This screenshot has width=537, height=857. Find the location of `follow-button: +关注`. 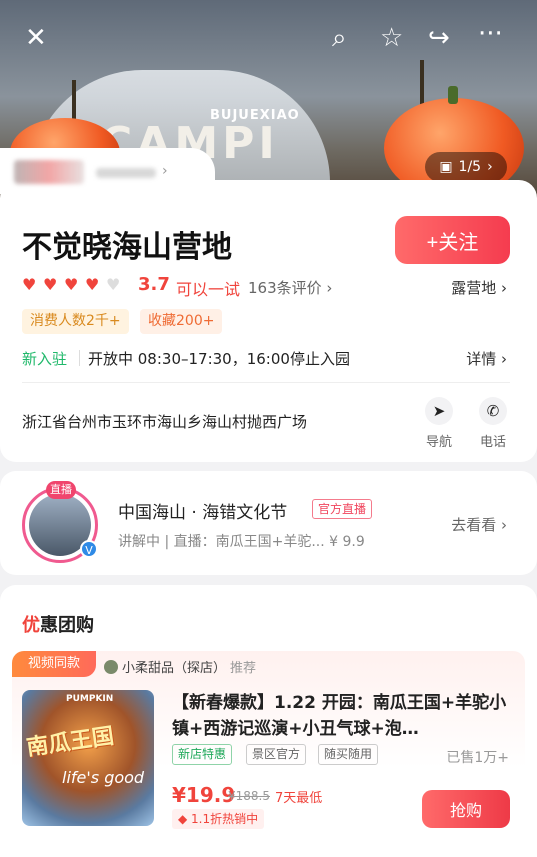

follow-button: +关注 is located at coordinates (452, 240).